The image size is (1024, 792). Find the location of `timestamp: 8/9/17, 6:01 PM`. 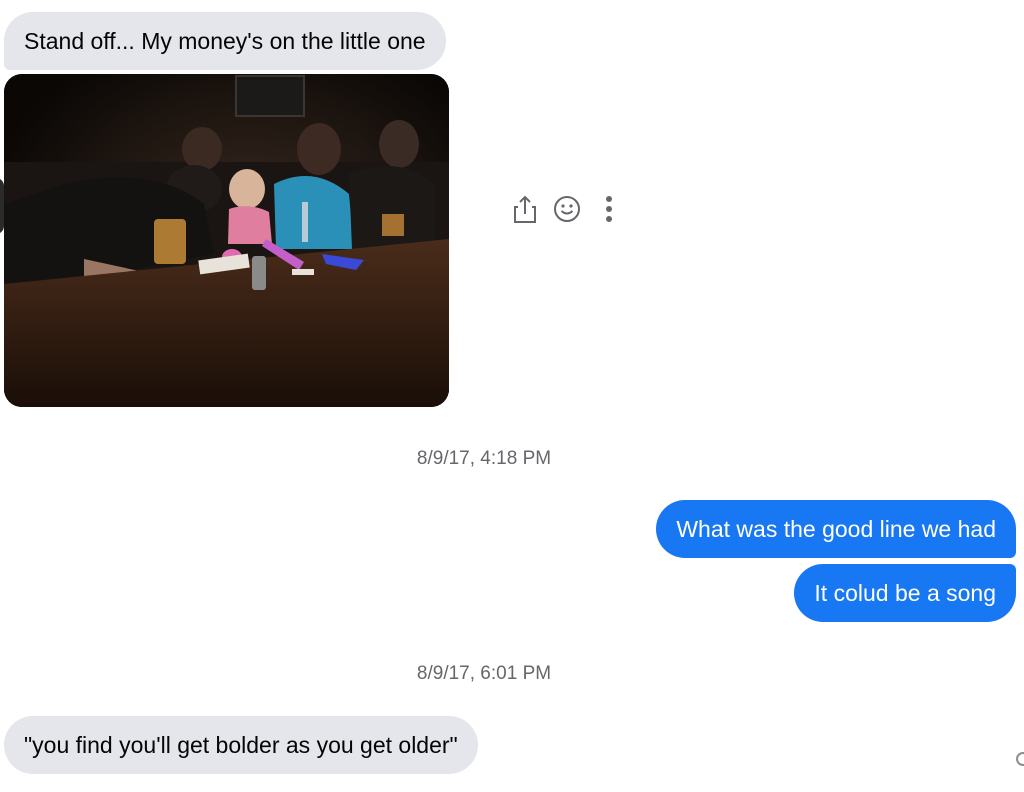

timestamp: 8/9/17, 6:01 PM is located at coordinates (484, 673).